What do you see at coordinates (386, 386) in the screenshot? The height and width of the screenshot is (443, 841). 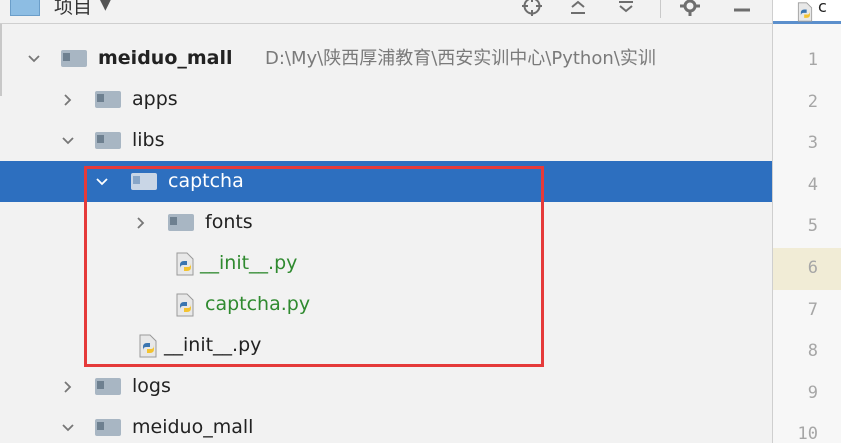 I see `tree-row-logs: logs` at bounding box center [386, 386].